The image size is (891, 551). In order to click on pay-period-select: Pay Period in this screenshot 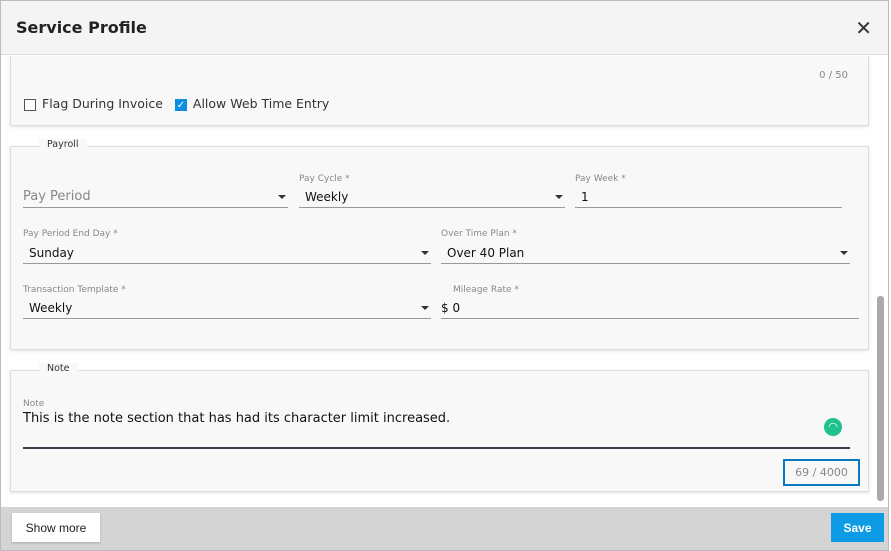, I will do `click(155, 197)`.